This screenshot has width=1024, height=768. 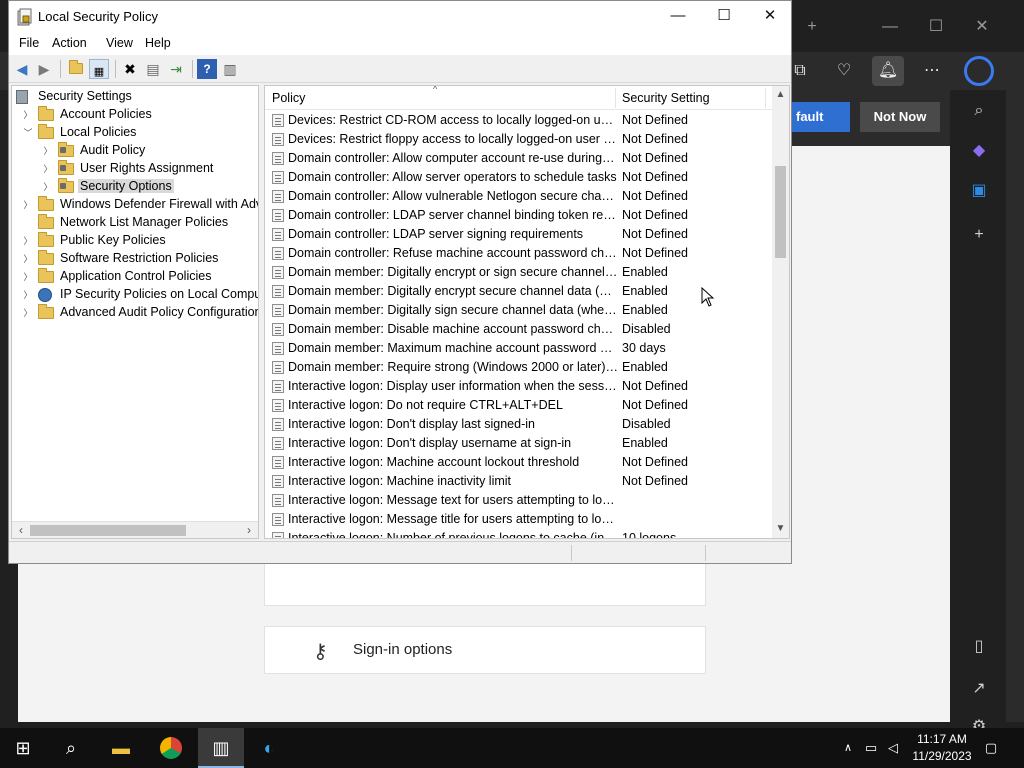 I want to click on open-external-icon: ↗, so click(x=979, y=689).